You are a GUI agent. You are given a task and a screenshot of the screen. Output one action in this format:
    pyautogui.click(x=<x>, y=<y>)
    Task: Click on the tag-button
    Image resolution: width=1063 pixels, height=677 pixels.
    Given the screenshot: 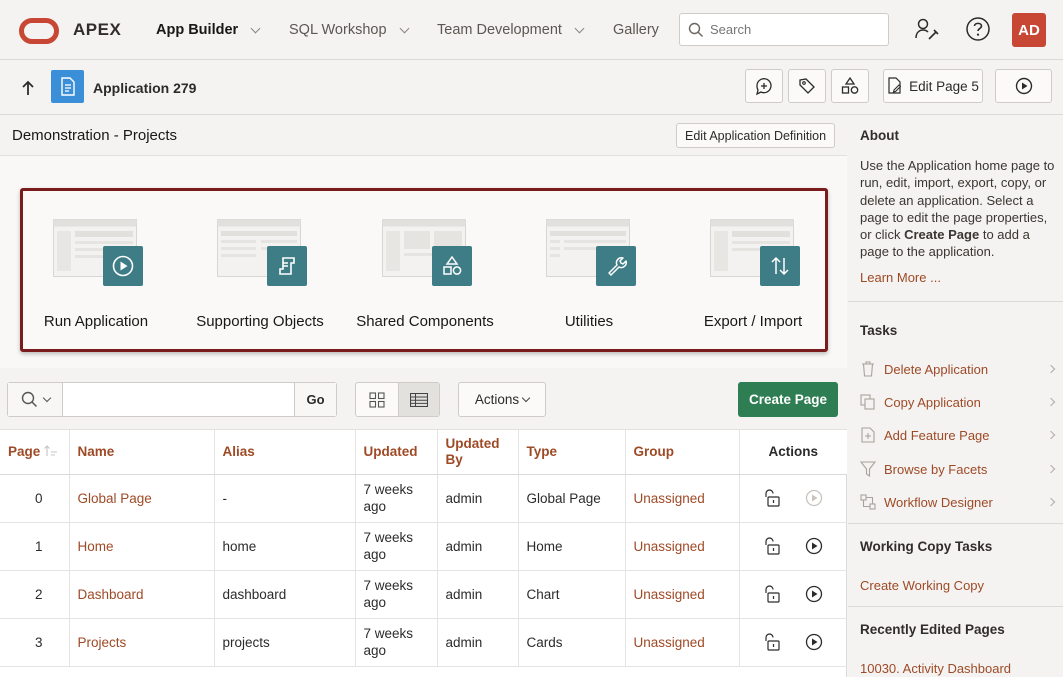 What is the action you would take?
    pyautogui.click(x=807, y=86)
    